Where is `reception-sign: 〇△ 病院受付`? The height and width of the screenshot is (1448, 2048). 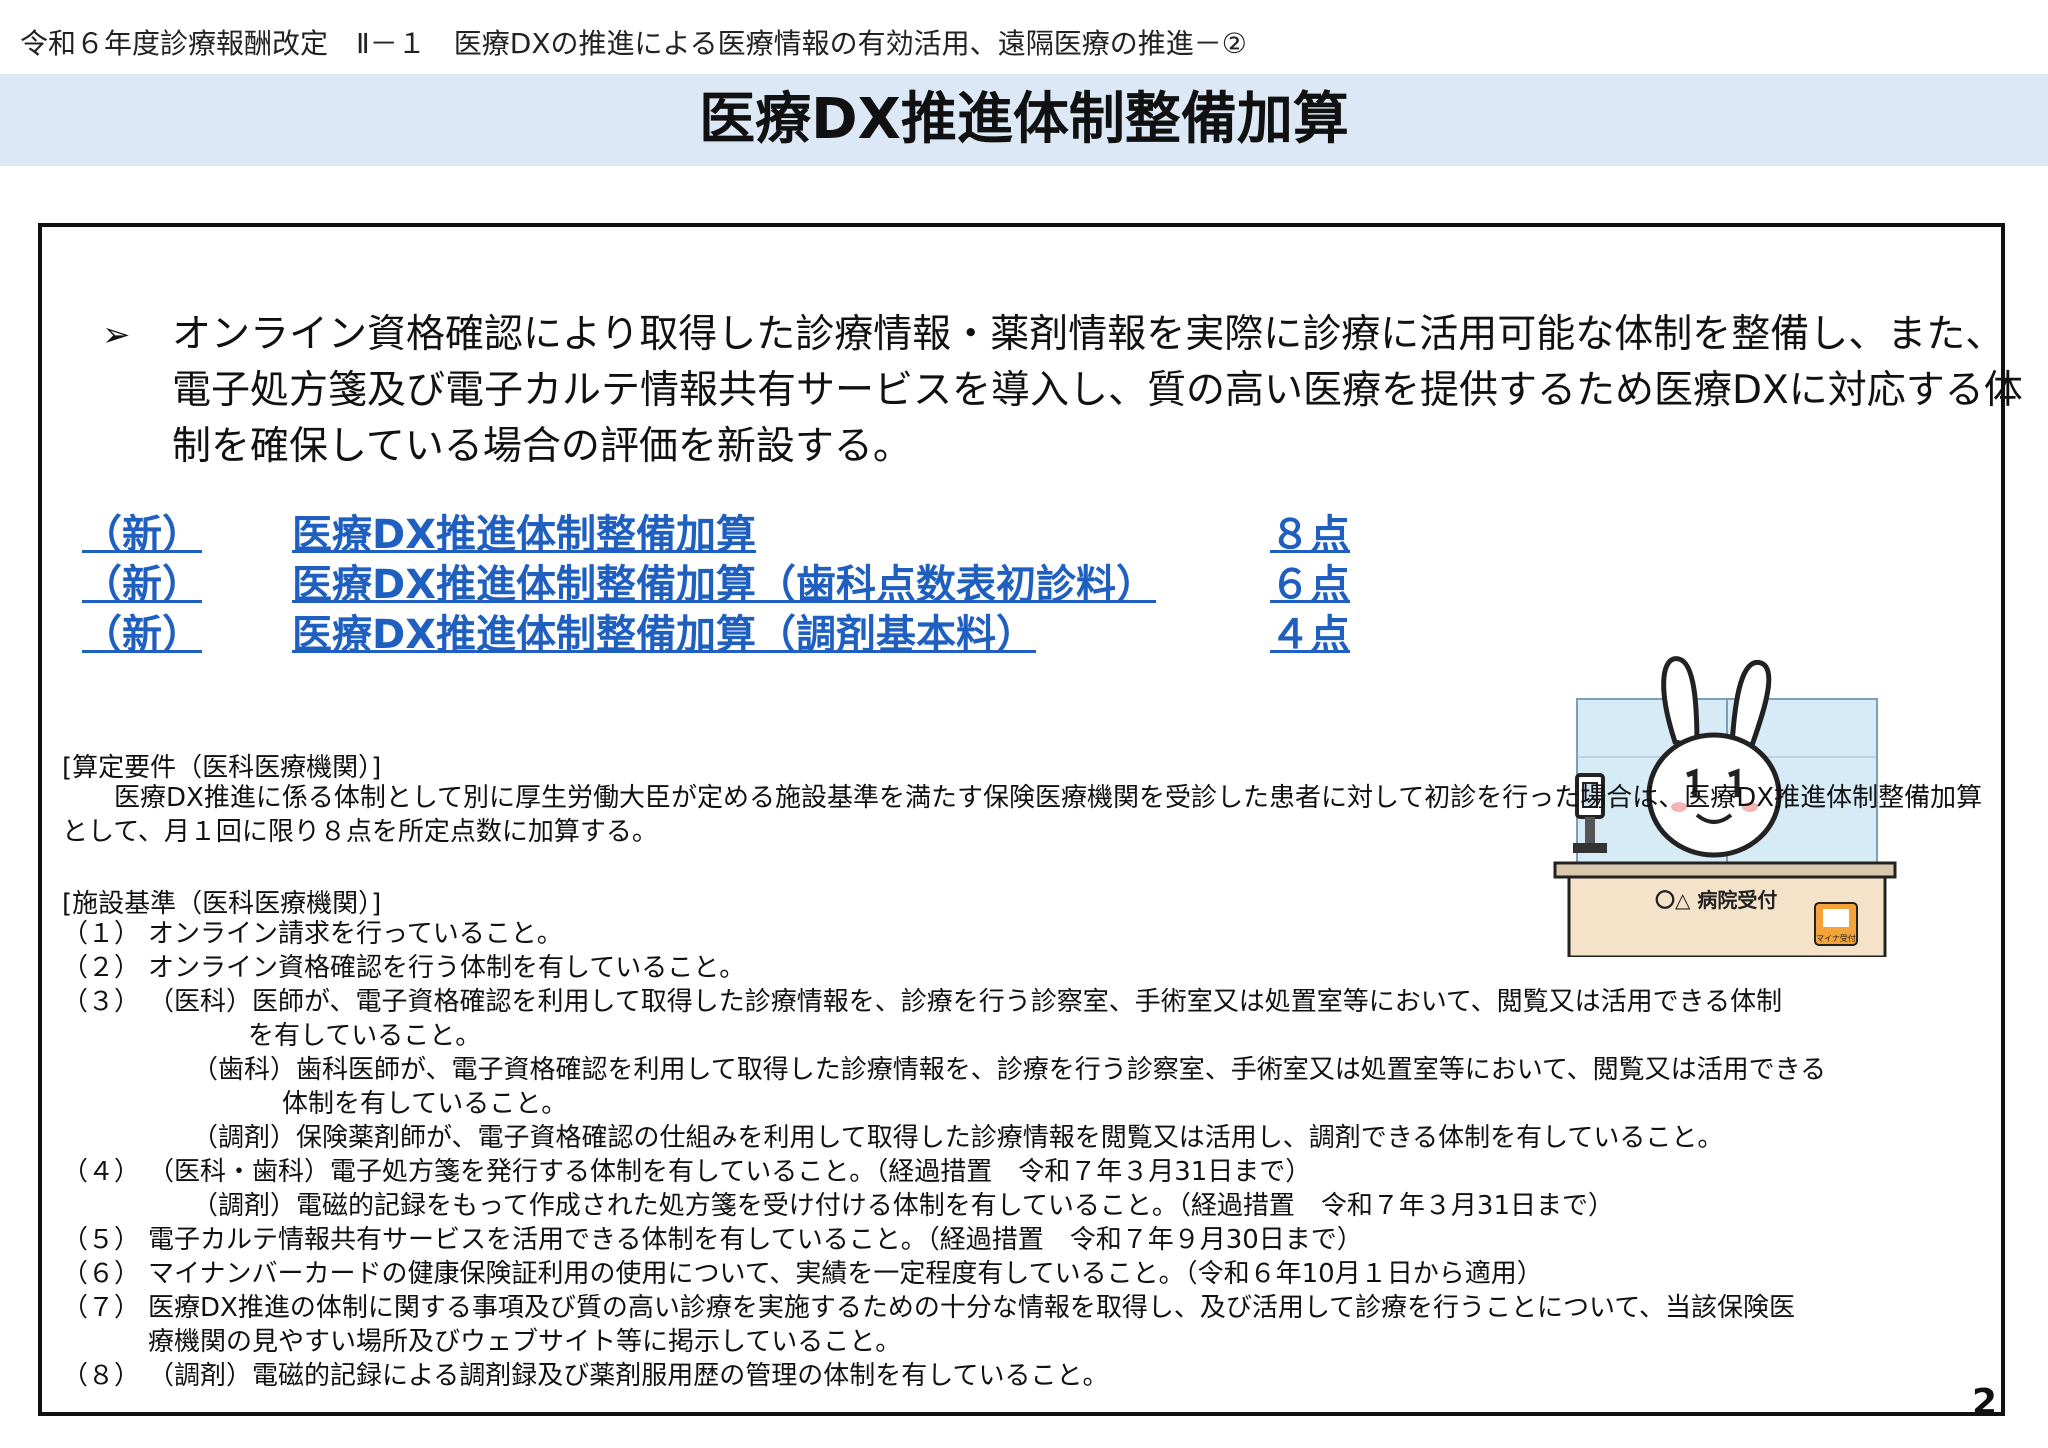 reception-sign: 〇△ 病院受付 is located at coordinates (1716, 900).